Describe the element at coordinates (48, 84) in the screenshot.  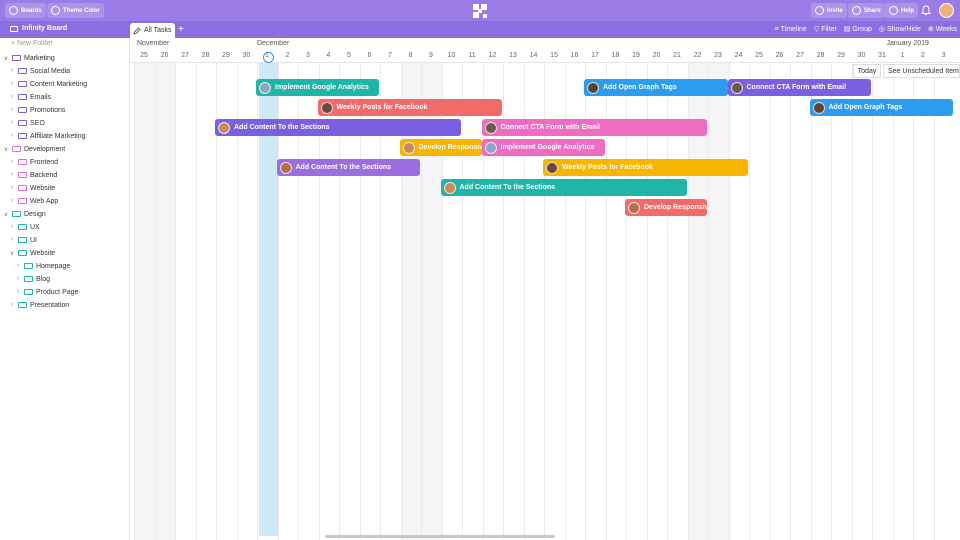
I see `sidebar-item: › Content Marketing` at that location.